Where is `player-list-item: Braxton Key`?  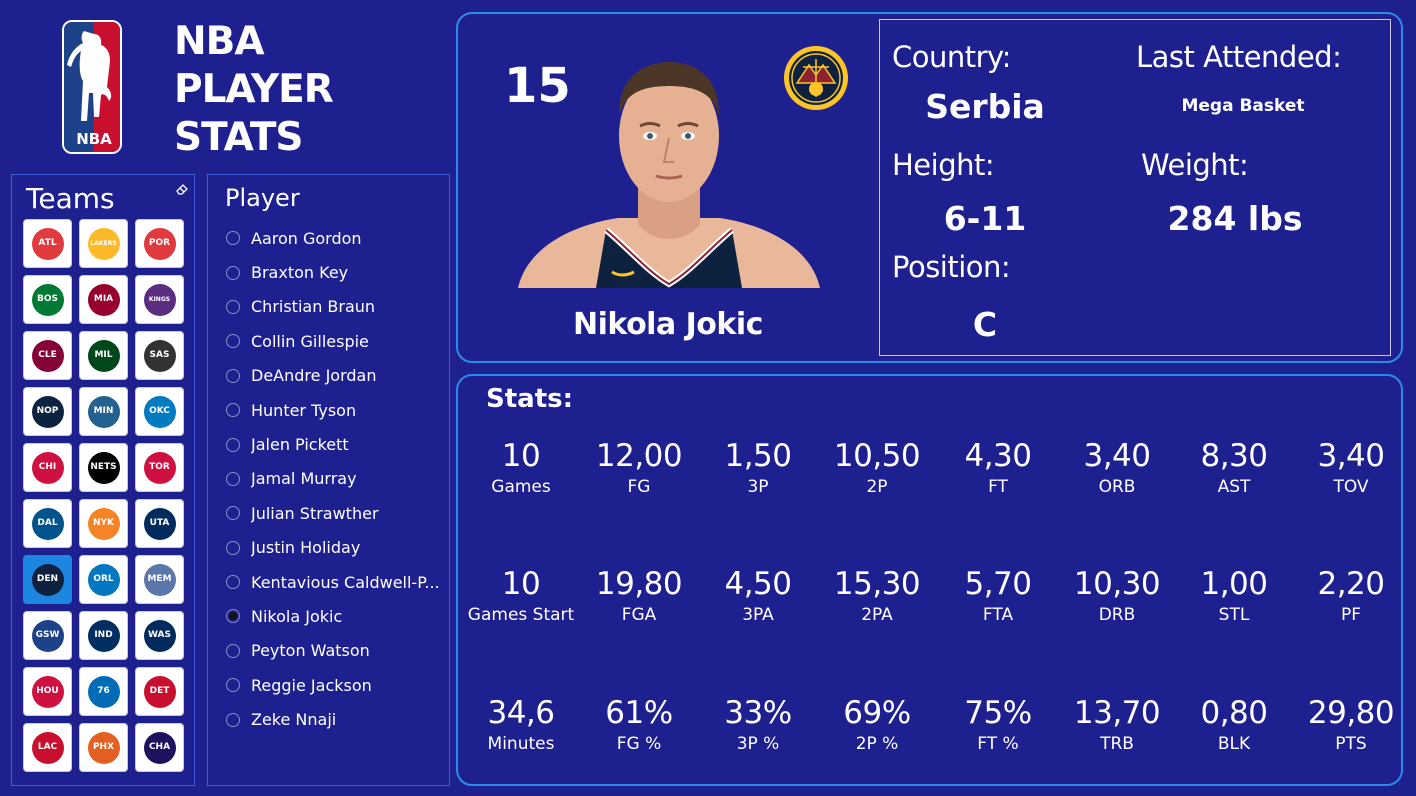
player-list-item: Braxton Key is located at coordinates (337, 272).